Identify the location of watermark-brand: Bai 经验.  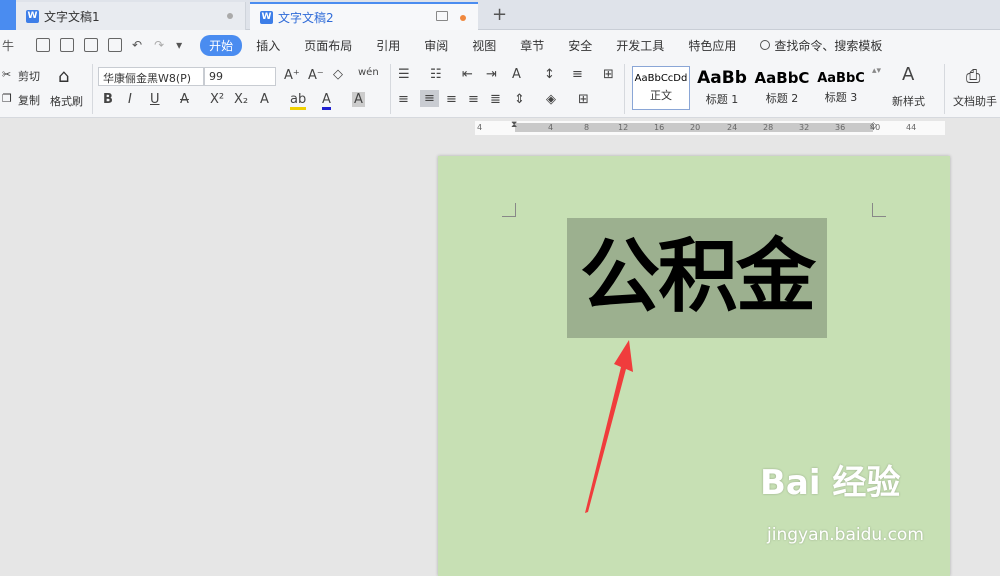
(830, 483).